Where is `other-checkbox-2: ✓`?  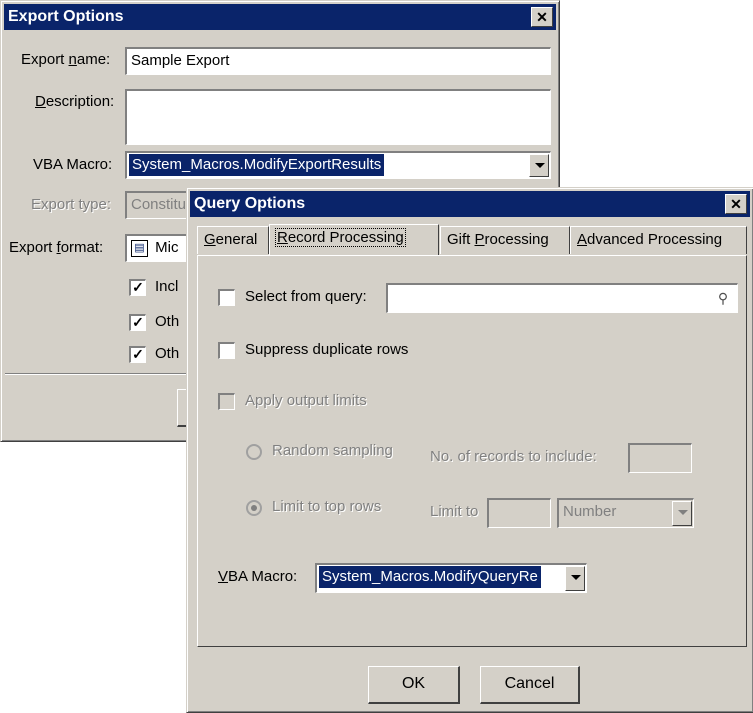
other-checkbox-2: ✓ is located at coordinates (137, 354).